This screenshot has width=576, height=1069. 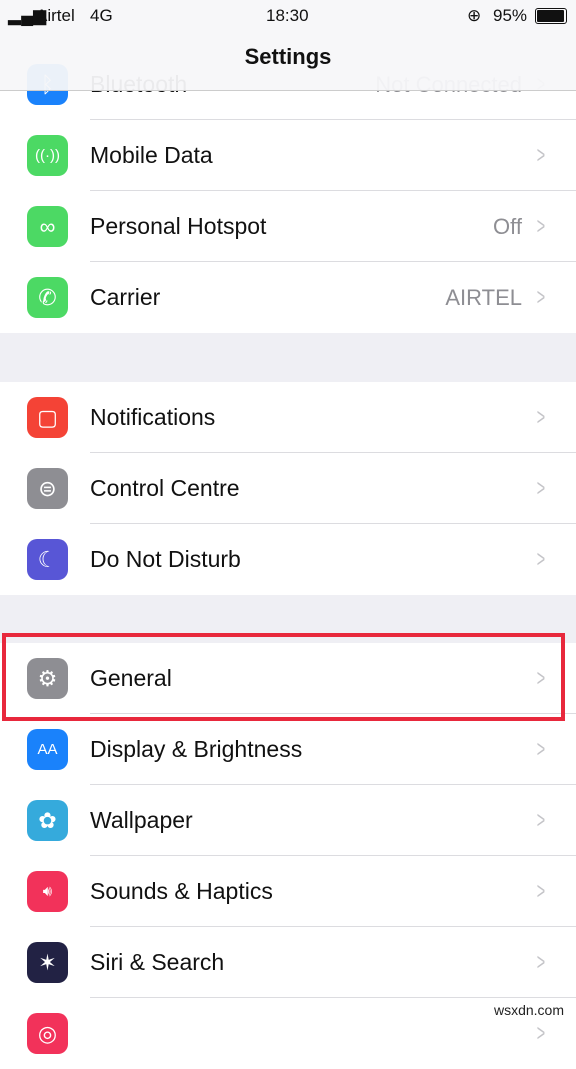 I want to click on siri-icon: ✶, so click(x=47, y=962).